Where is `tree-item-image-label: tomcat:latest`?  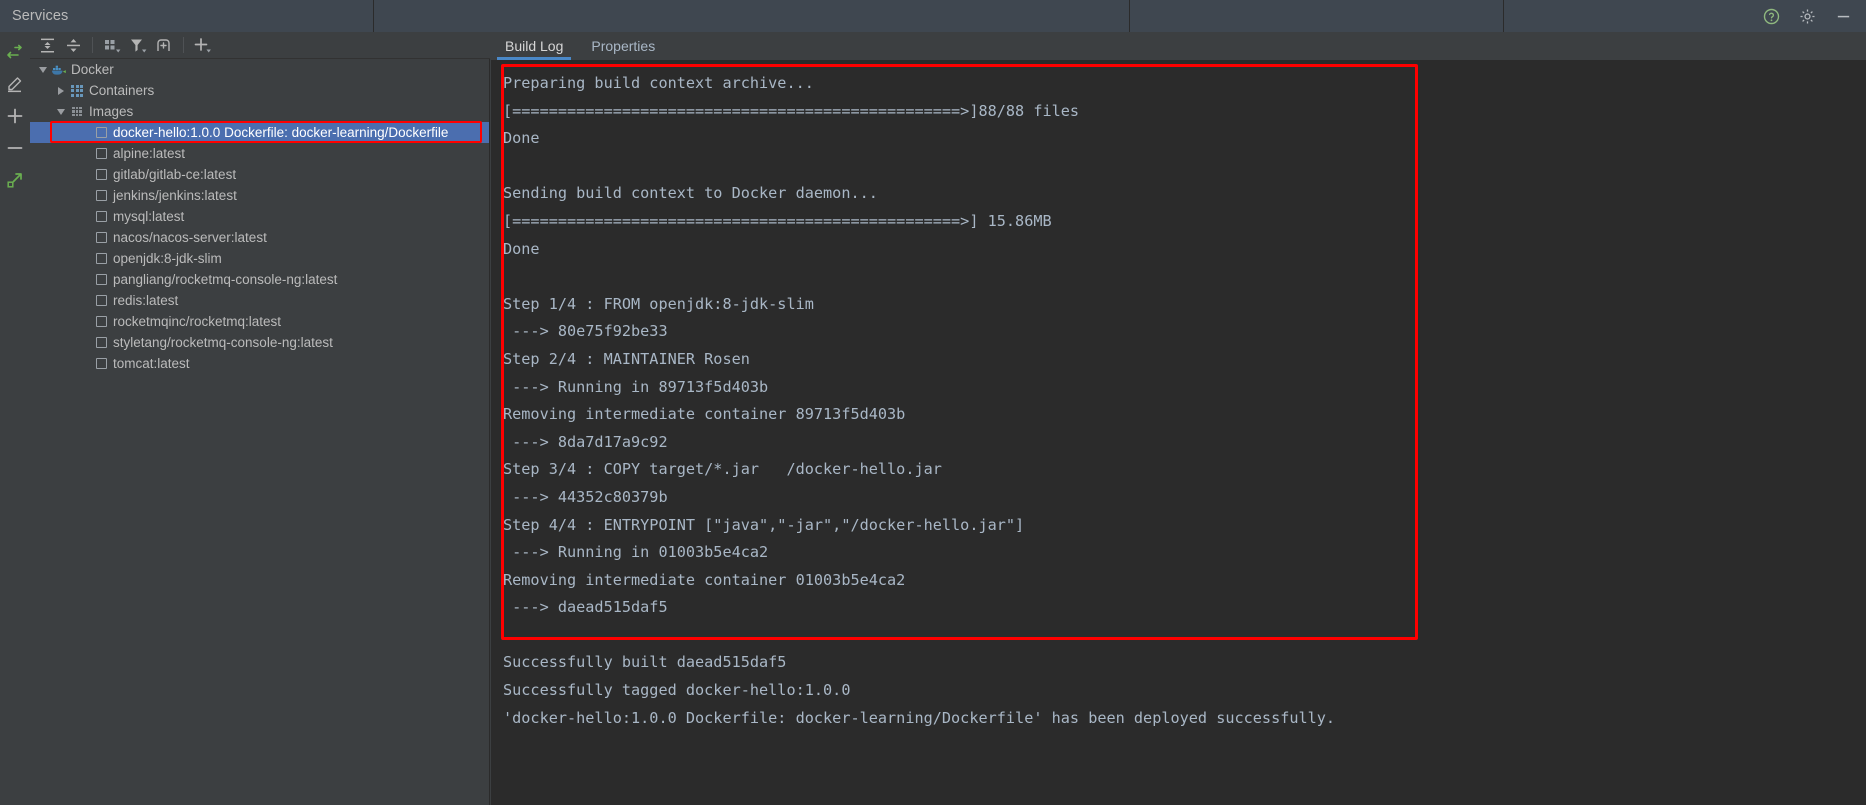
tree-item-image-label: tomcat:latest is located at coordinates (151, 363).